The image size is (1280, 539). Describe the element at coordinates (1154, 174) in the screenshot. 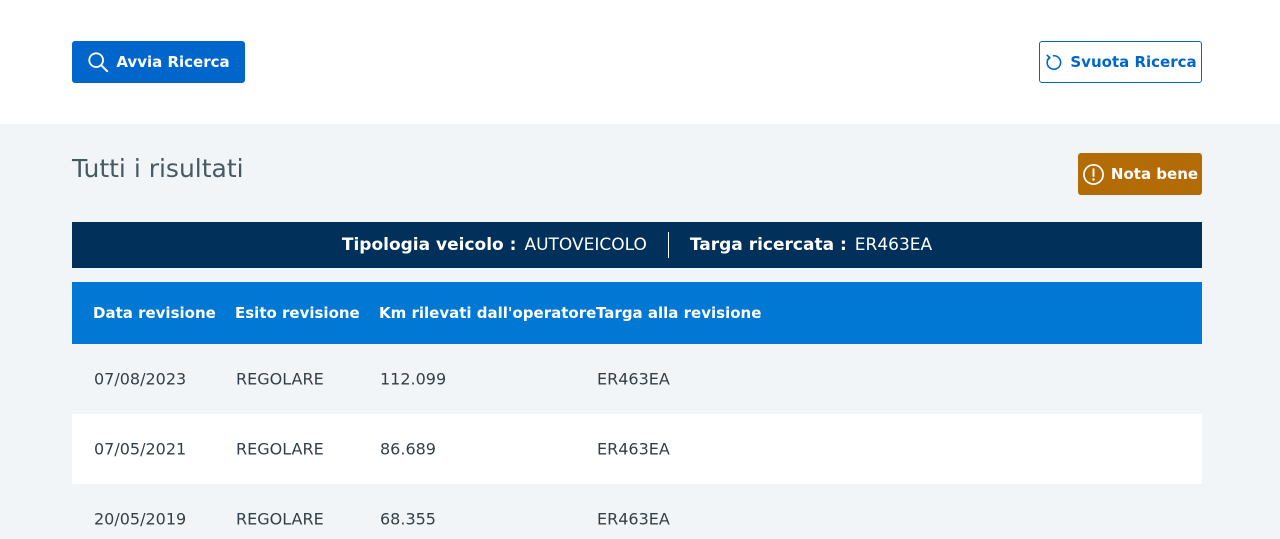

I see `note-label: Nota bene` at that location.